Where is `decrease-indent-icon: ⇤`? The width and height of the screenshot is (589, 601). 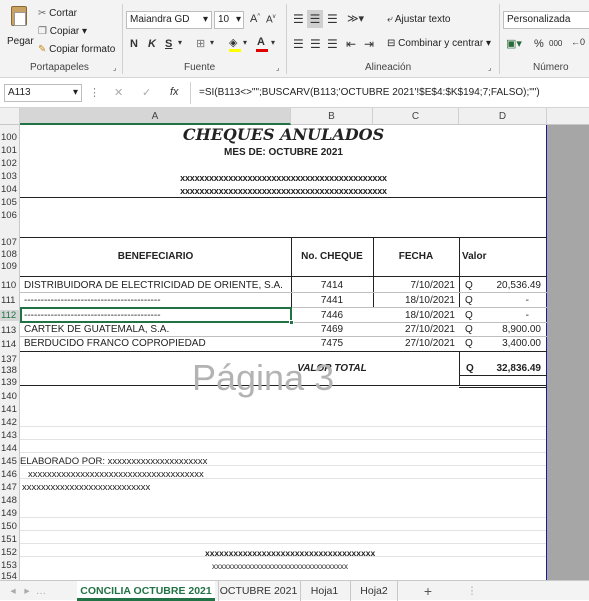 decrease-indent-icon: ⇤ is located at coordinates (351, 44).